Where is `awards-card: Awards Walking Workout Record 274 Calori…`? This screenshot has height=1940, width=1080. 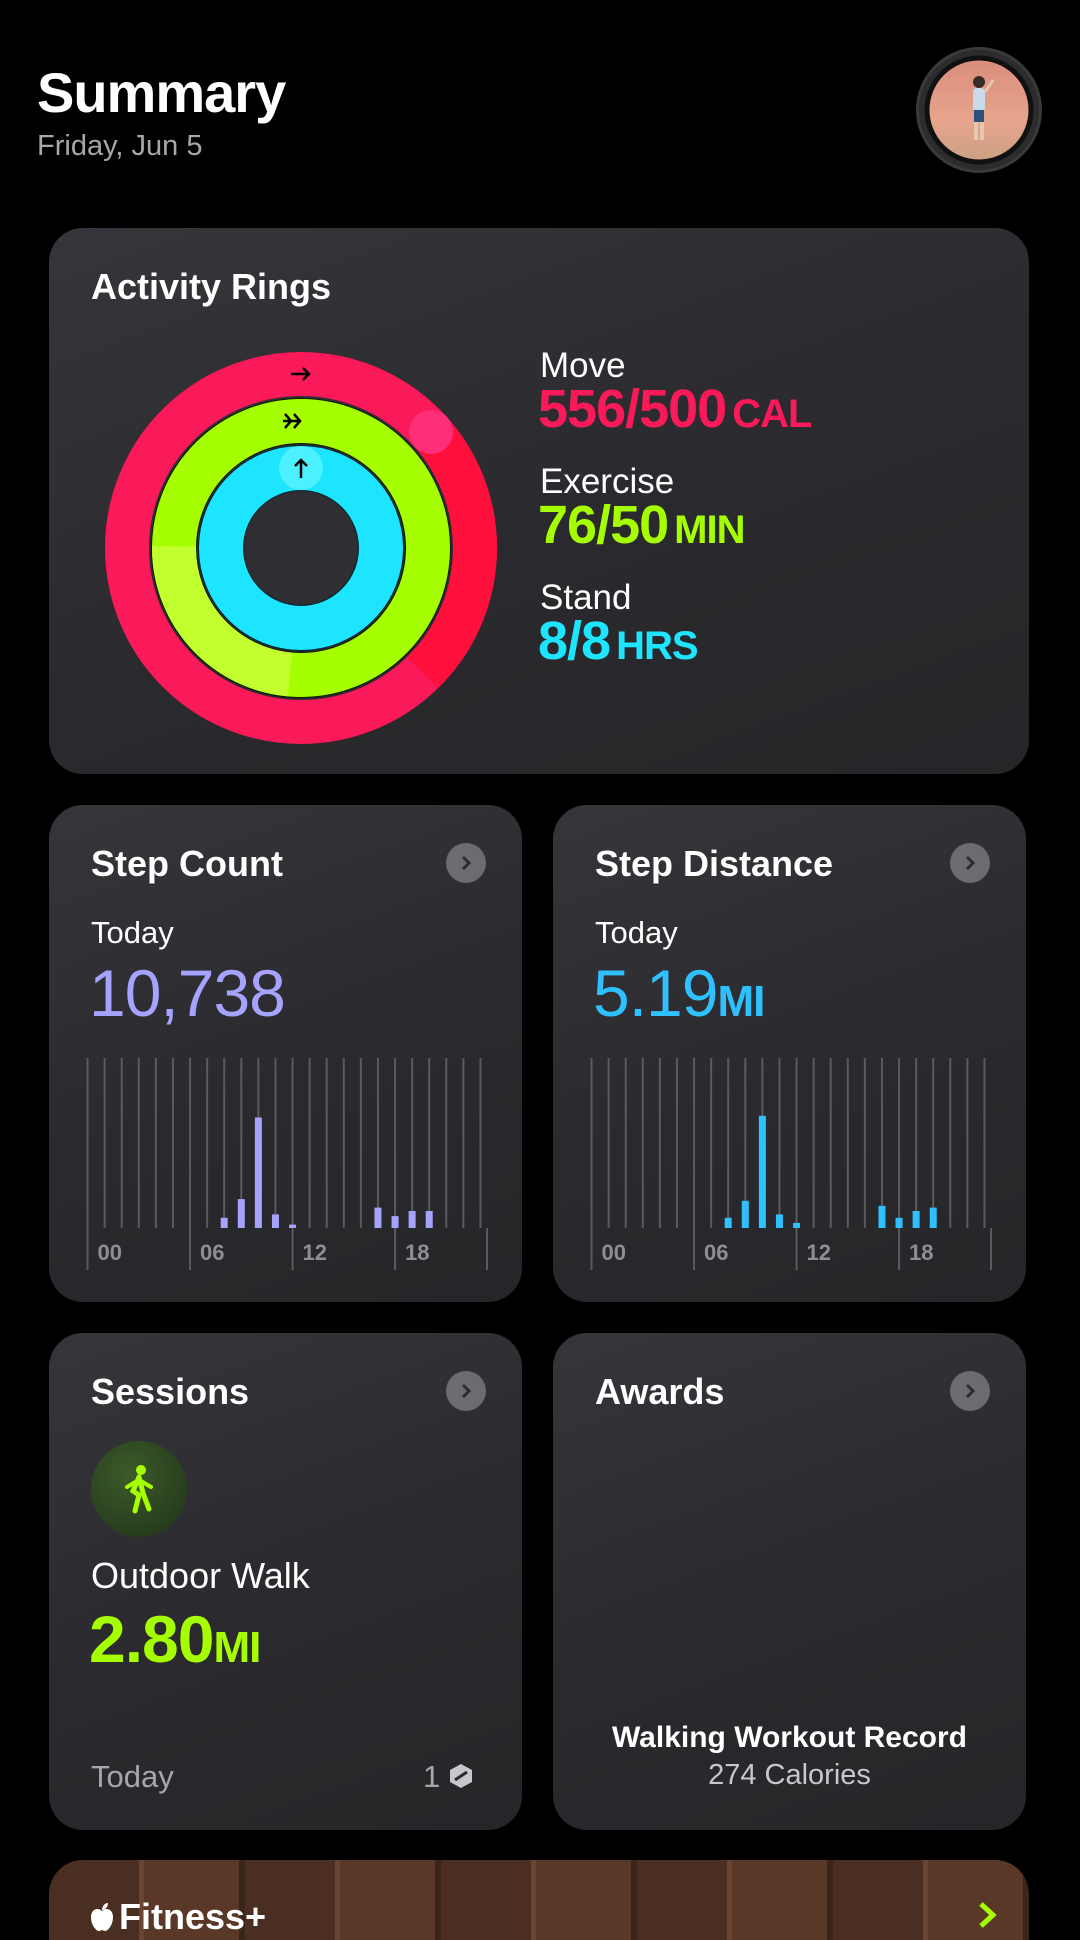 awards-card: Awards Walking Workout Record 274 Calori… is located at coordinates (789, 1581).